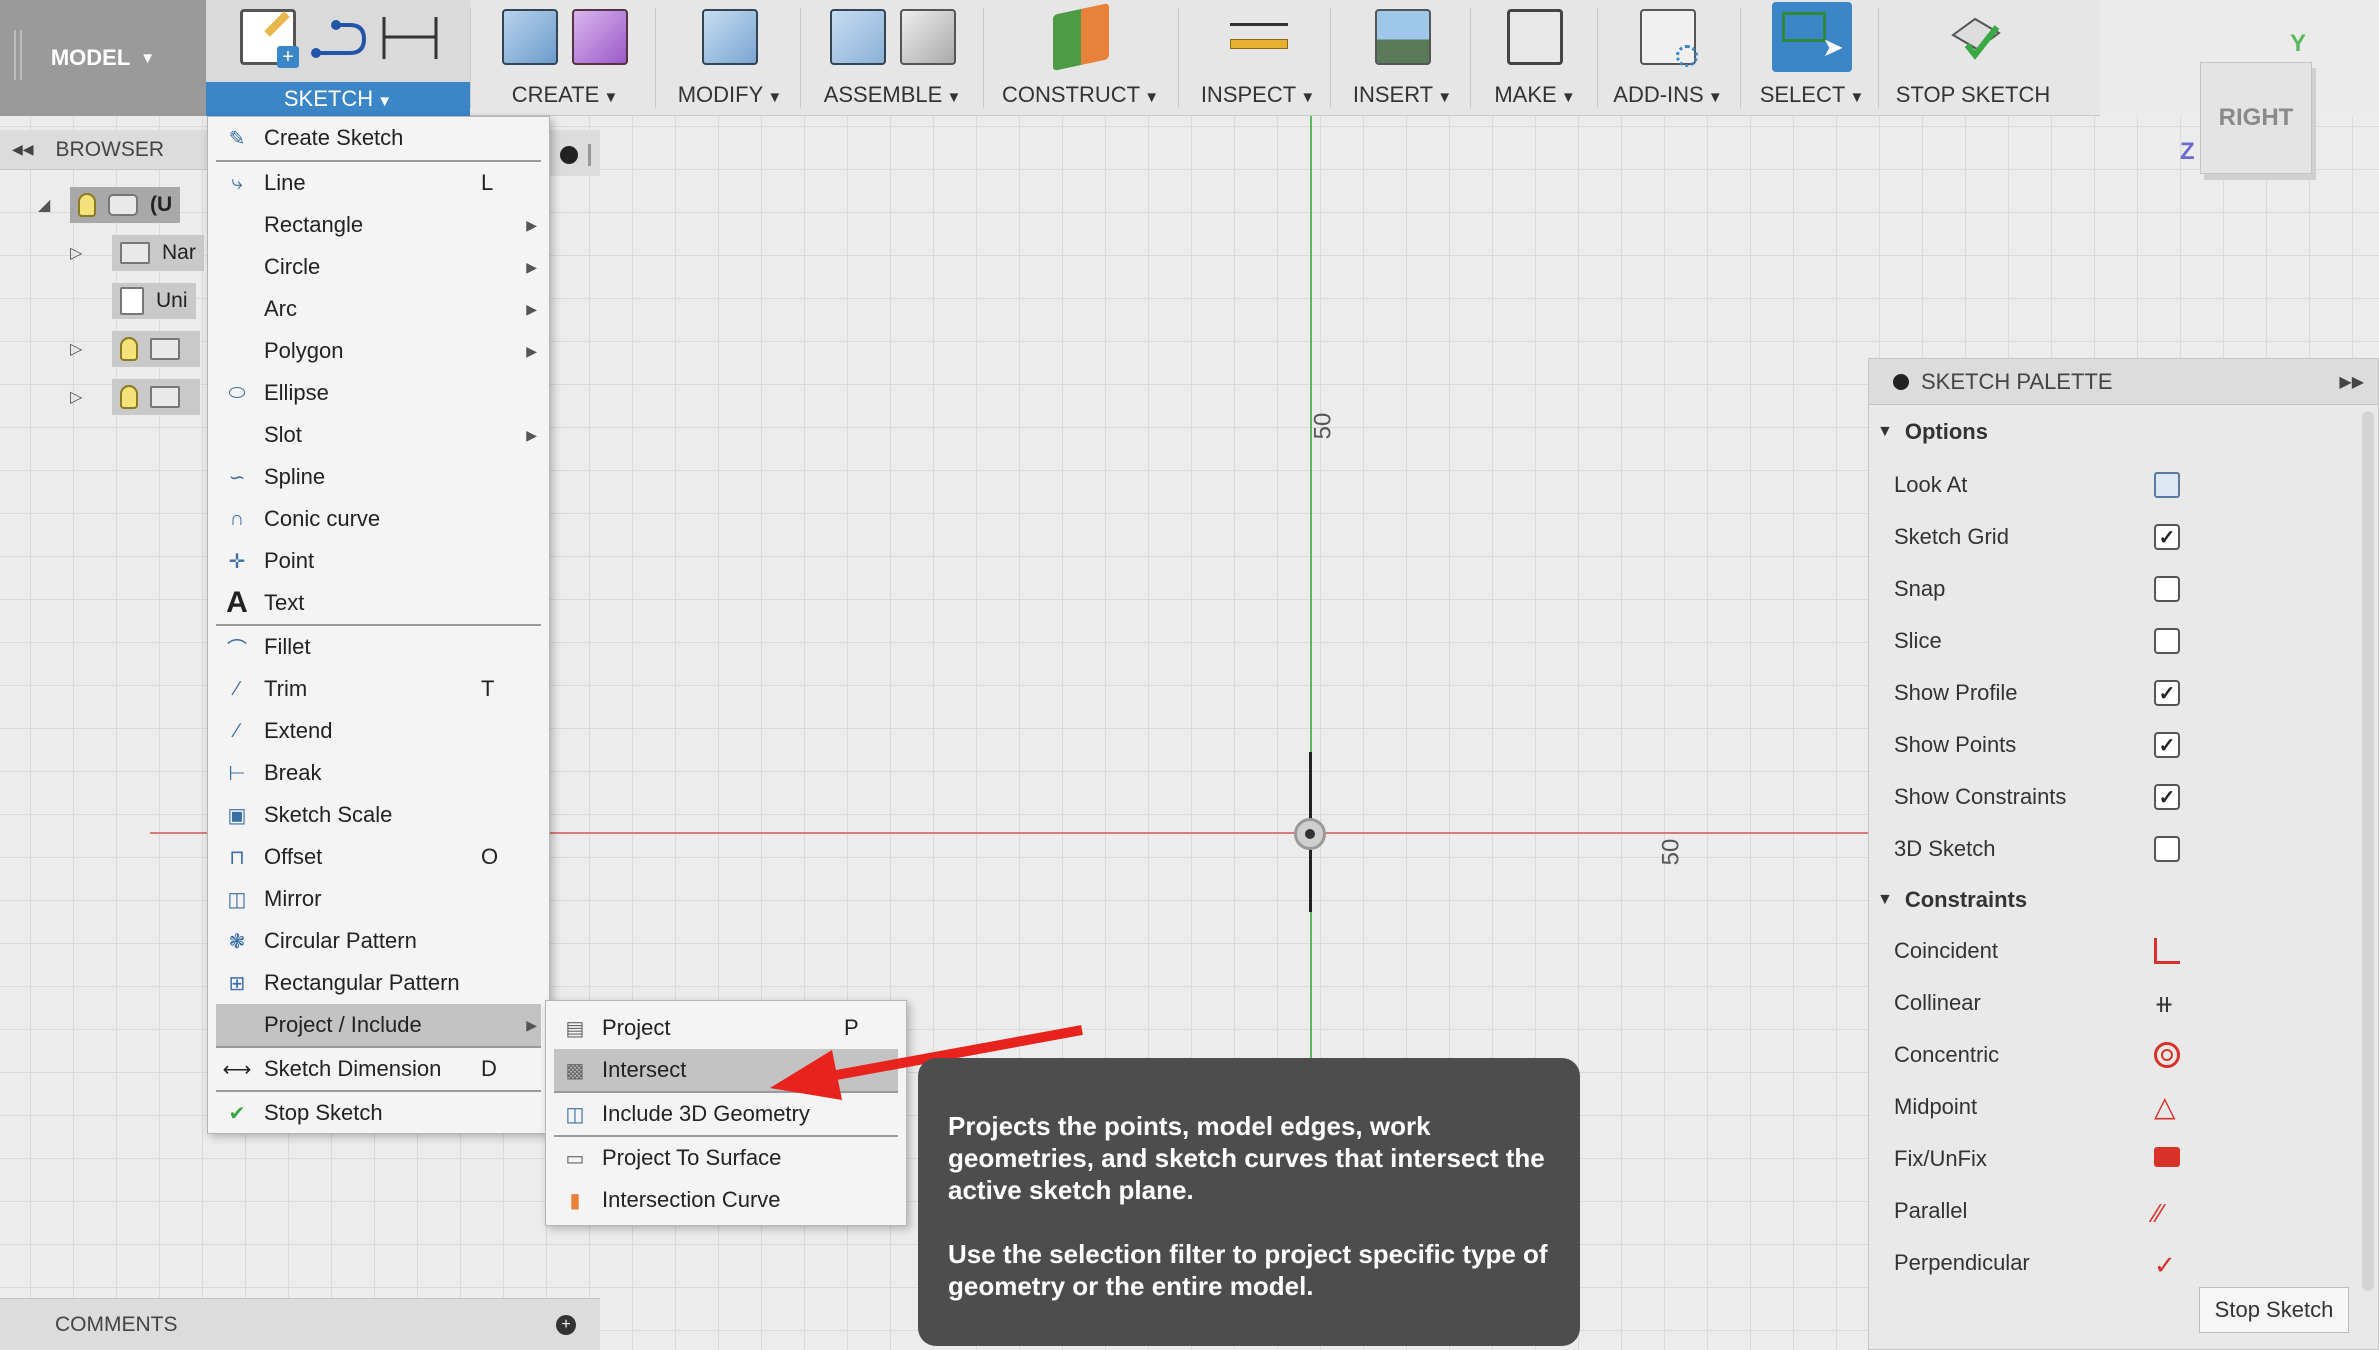 The width and height of the screenshot is (2379, 1350). I want to click on constraints-section-toggle: ▼ Constraints, so click(1952, 900).